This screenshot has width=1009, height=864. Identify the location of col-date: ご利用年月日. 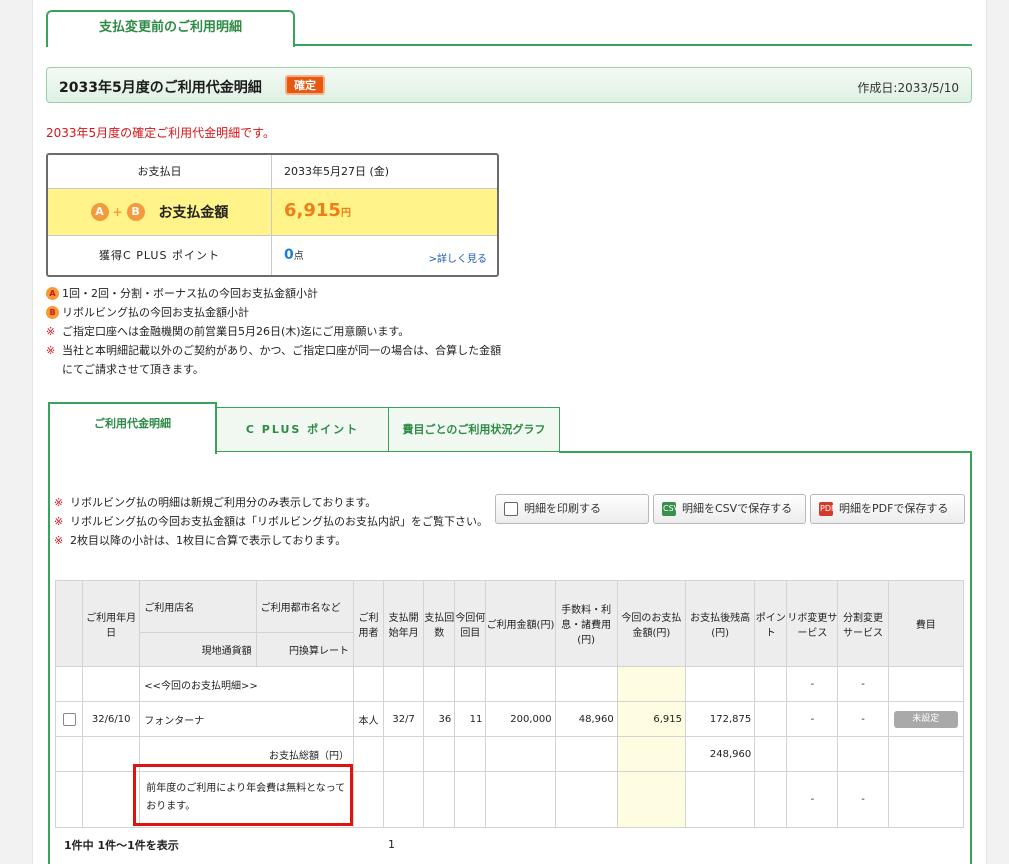
(111, 623).